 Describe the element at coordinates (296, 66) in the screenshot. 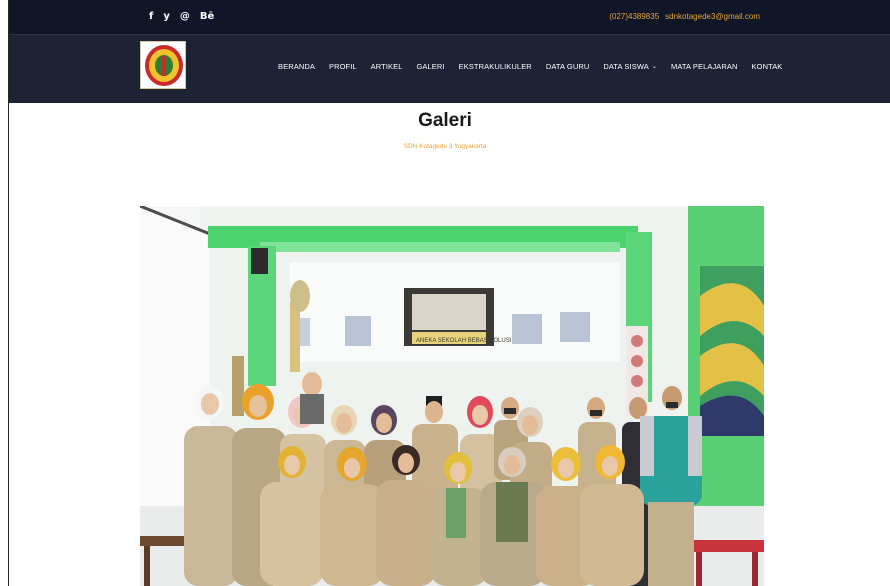

I see `nav-item-beranda: BERANDA` at that location.